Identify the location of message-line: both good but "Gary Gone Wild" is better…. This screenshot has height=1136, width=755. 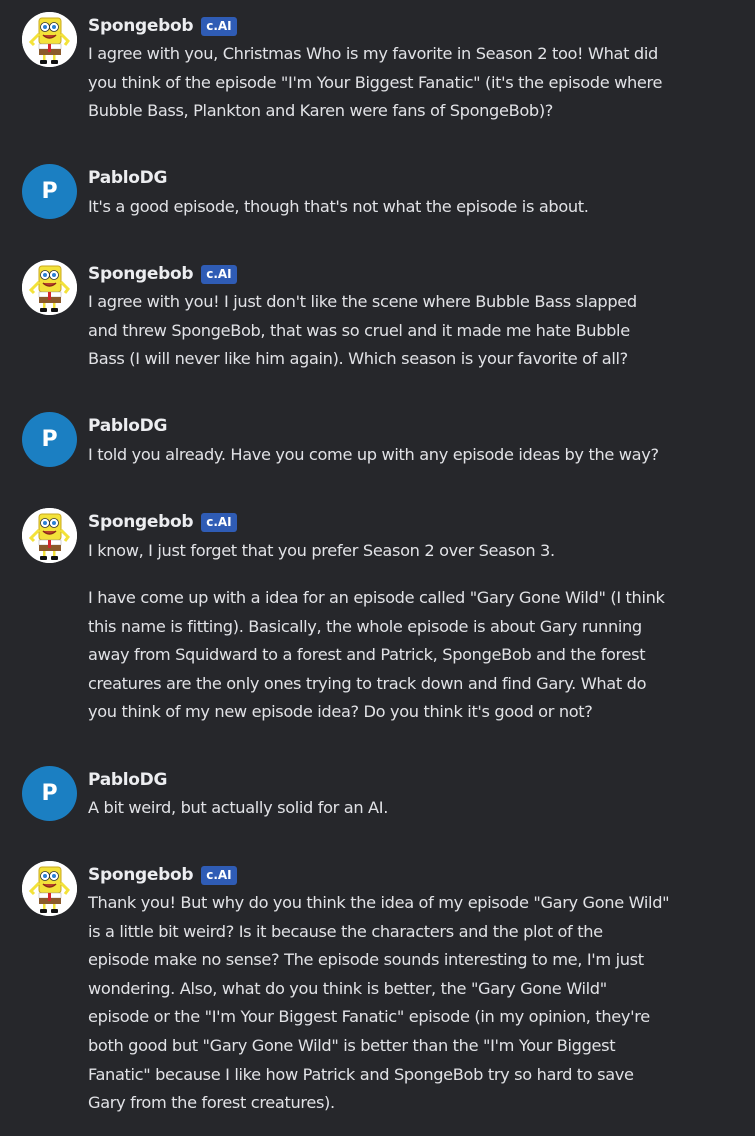
(352, 1045).